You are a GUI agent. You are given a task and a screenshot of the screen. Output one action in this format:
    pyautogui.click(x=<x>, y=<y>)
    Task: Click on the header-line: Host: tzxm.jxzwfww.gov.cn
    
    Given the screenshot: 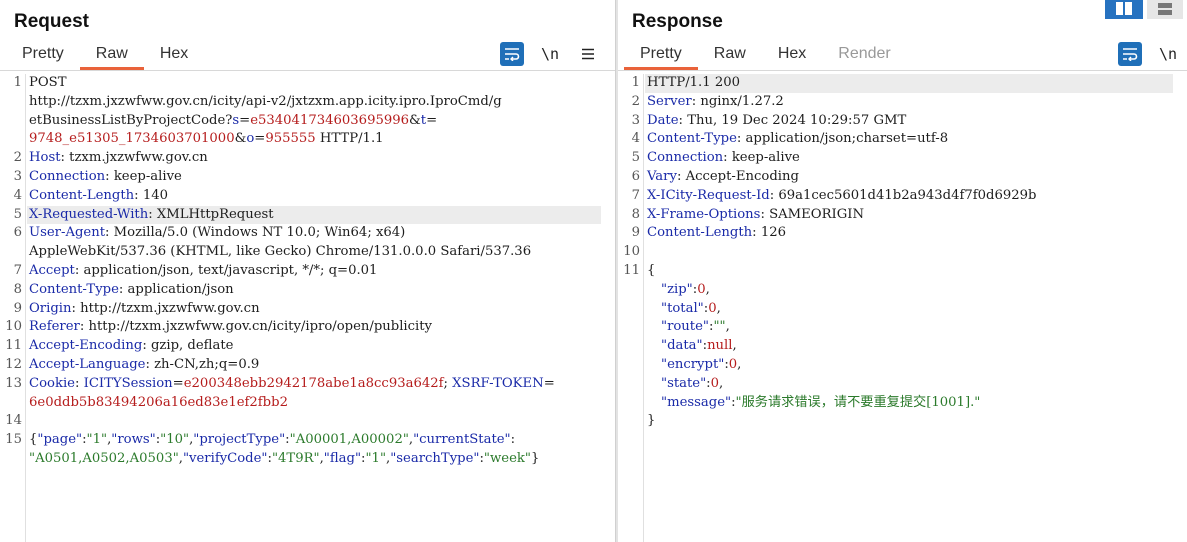 What is the action you would take?
    pyautogui.click(x=118, y=158)
    